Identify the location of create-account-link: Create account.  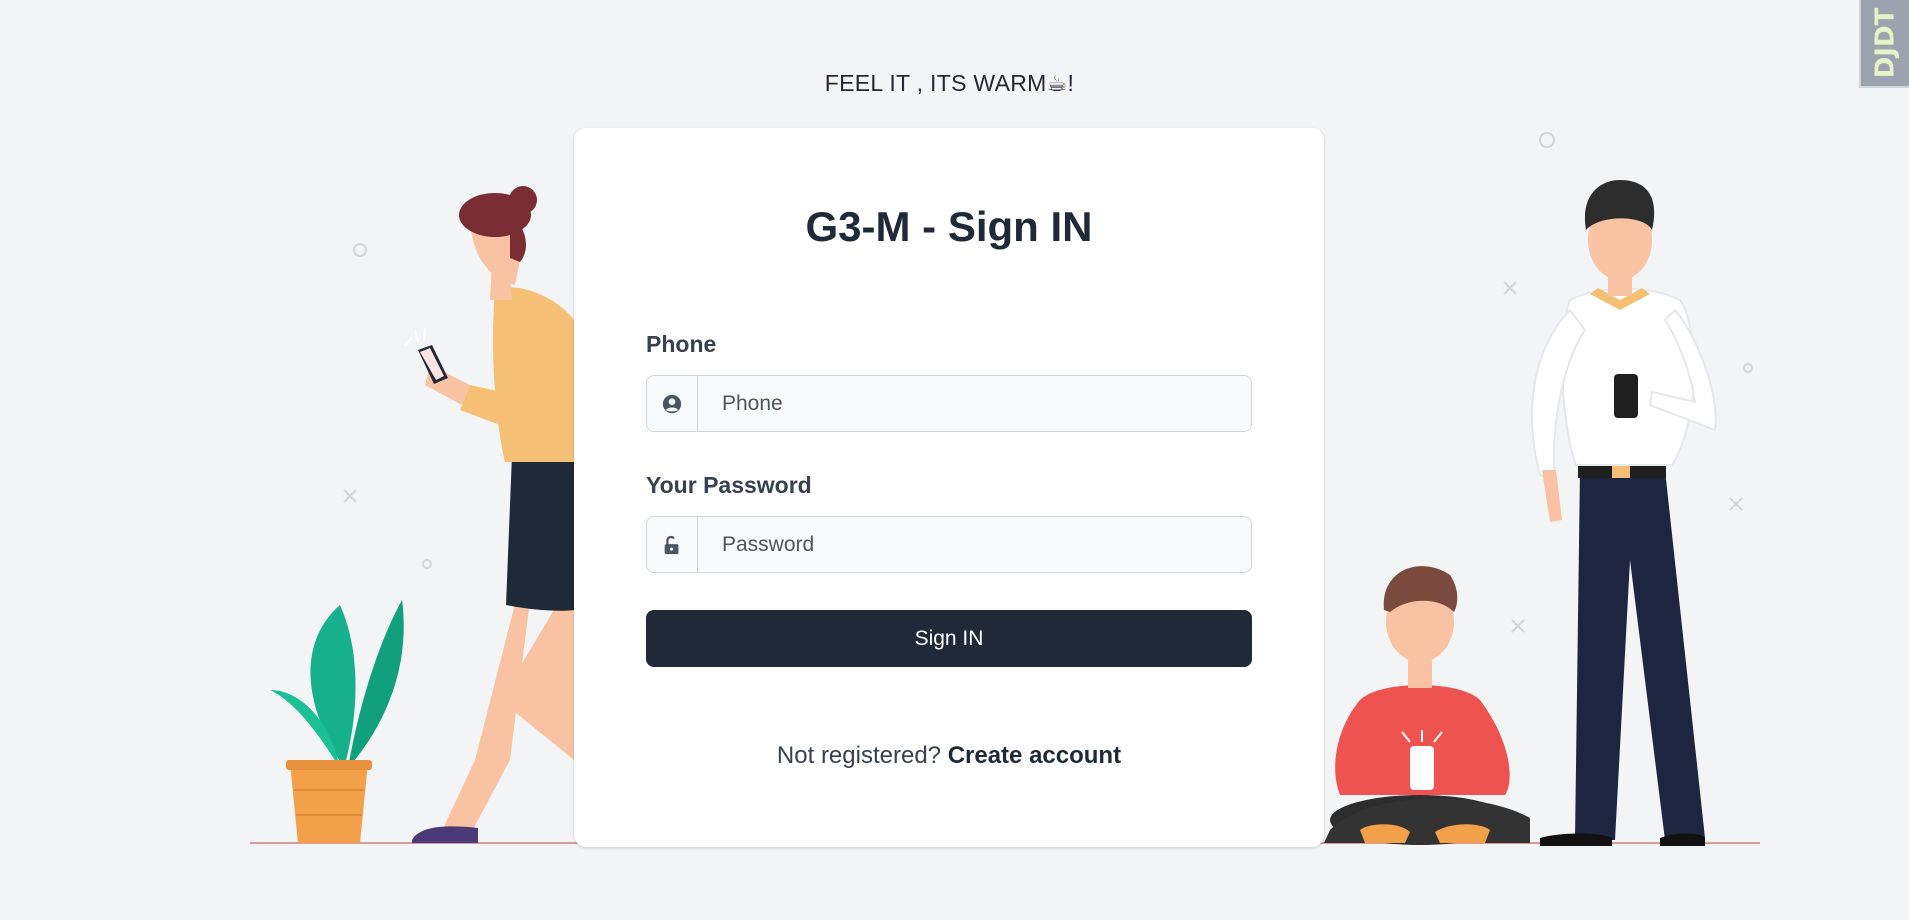
(1034, 755).